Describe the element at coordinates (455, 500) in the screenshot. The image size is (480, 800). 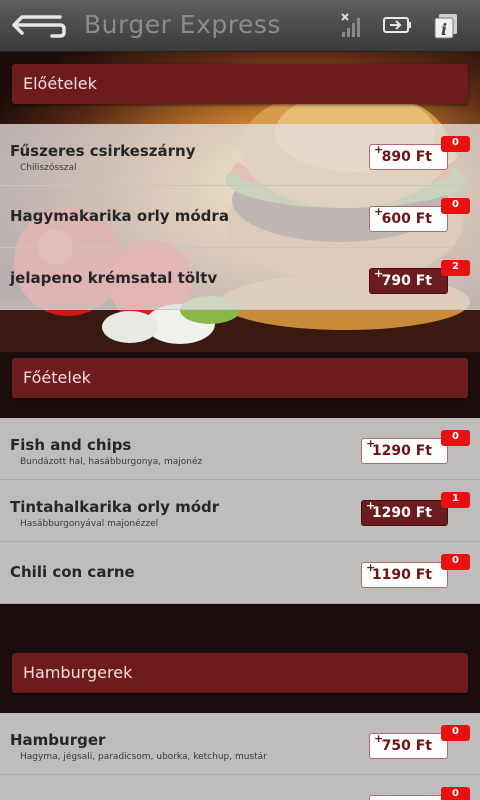
I see `quantity-badge: 1` at that location.